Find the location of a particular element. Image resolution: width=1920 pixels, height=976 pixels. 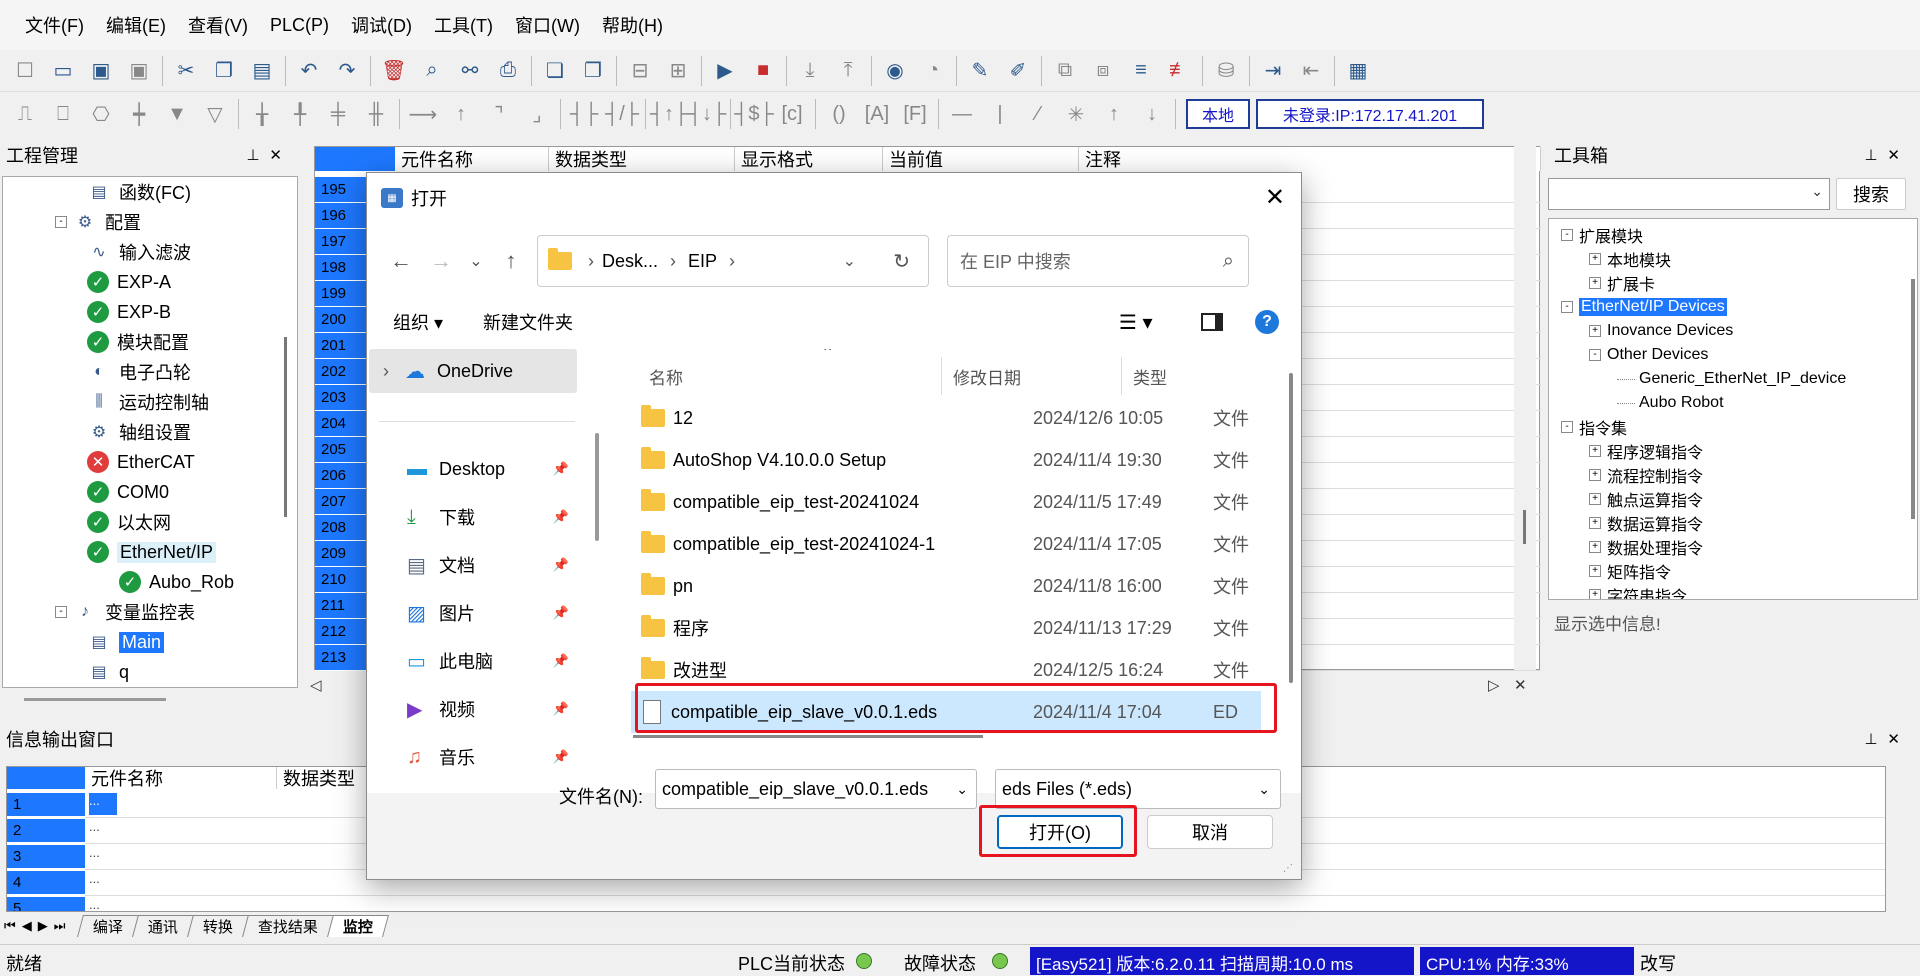

function-block-icon: [A] is located at coordinates (877, 114).